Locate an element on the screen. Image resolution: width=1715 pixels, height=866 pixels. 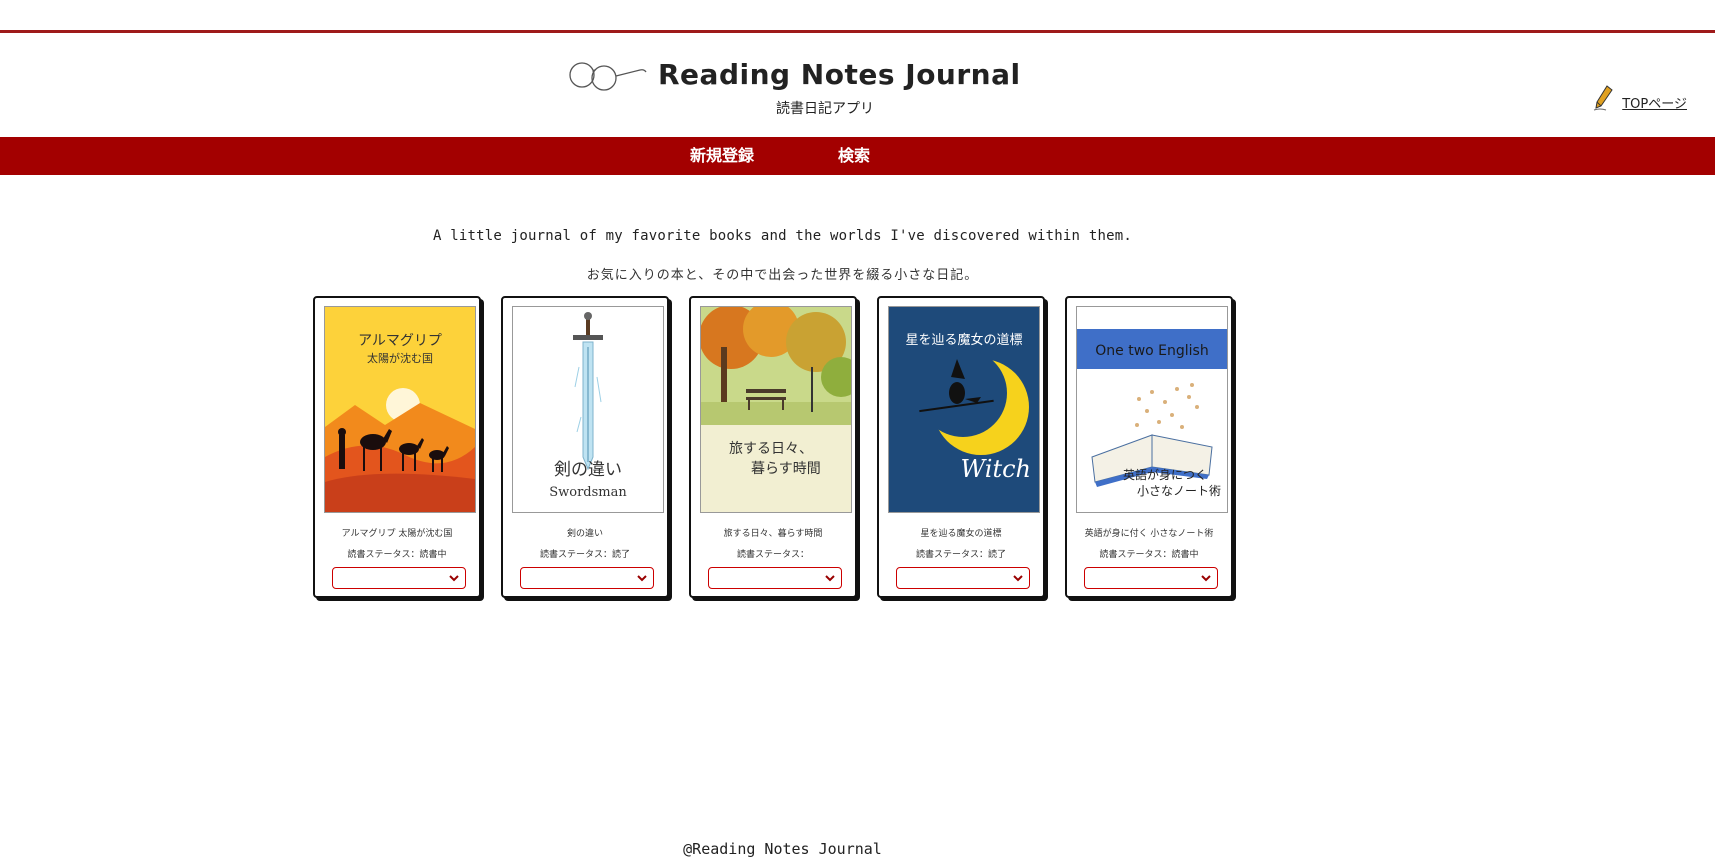
book-title: 剣の違い is located at coordinates (584, 534).